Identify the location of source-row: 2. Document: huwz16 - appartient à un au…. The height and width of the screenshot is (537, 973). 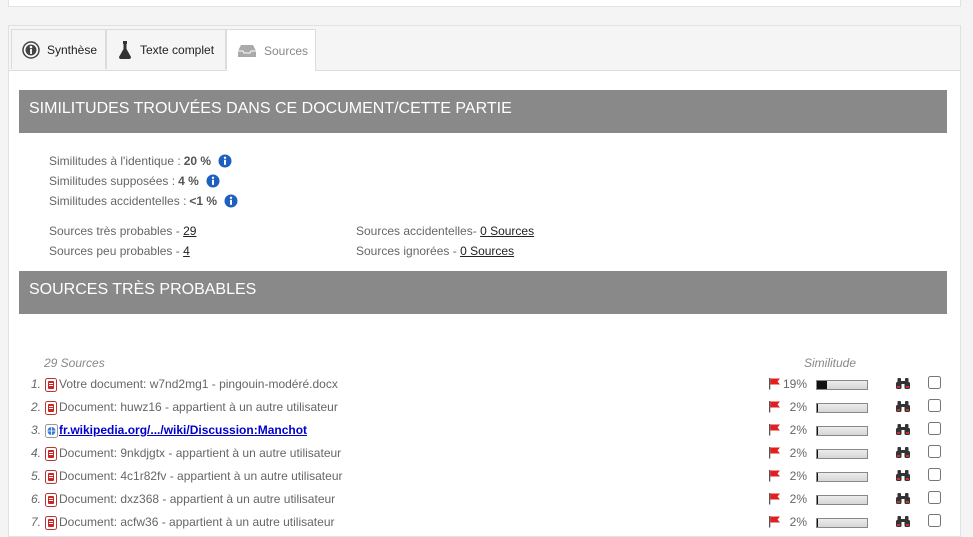
(484, 409).